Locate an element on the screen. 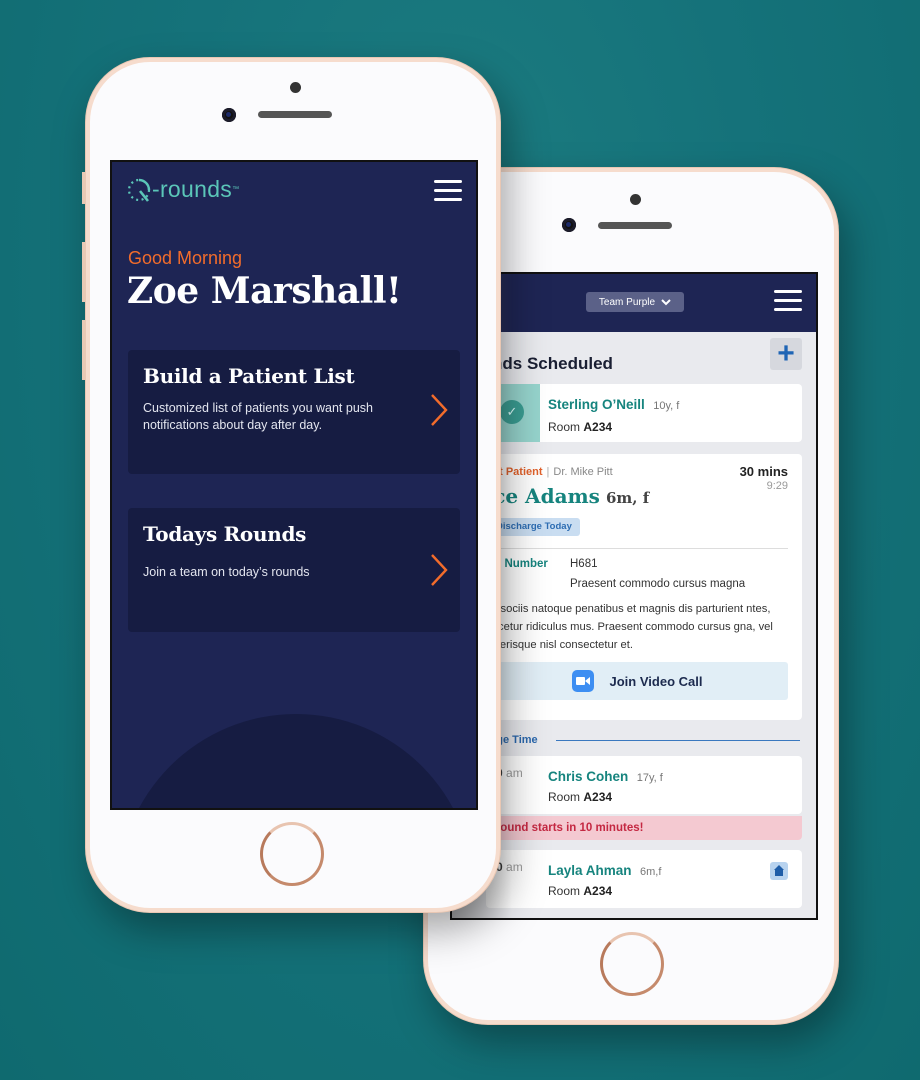 Image resolution: width=920 pixels, height=1080 pixels. schedule-slot: 0 am Chris Cohen 17y, f Room A234 is located at coordinates (644, 785).